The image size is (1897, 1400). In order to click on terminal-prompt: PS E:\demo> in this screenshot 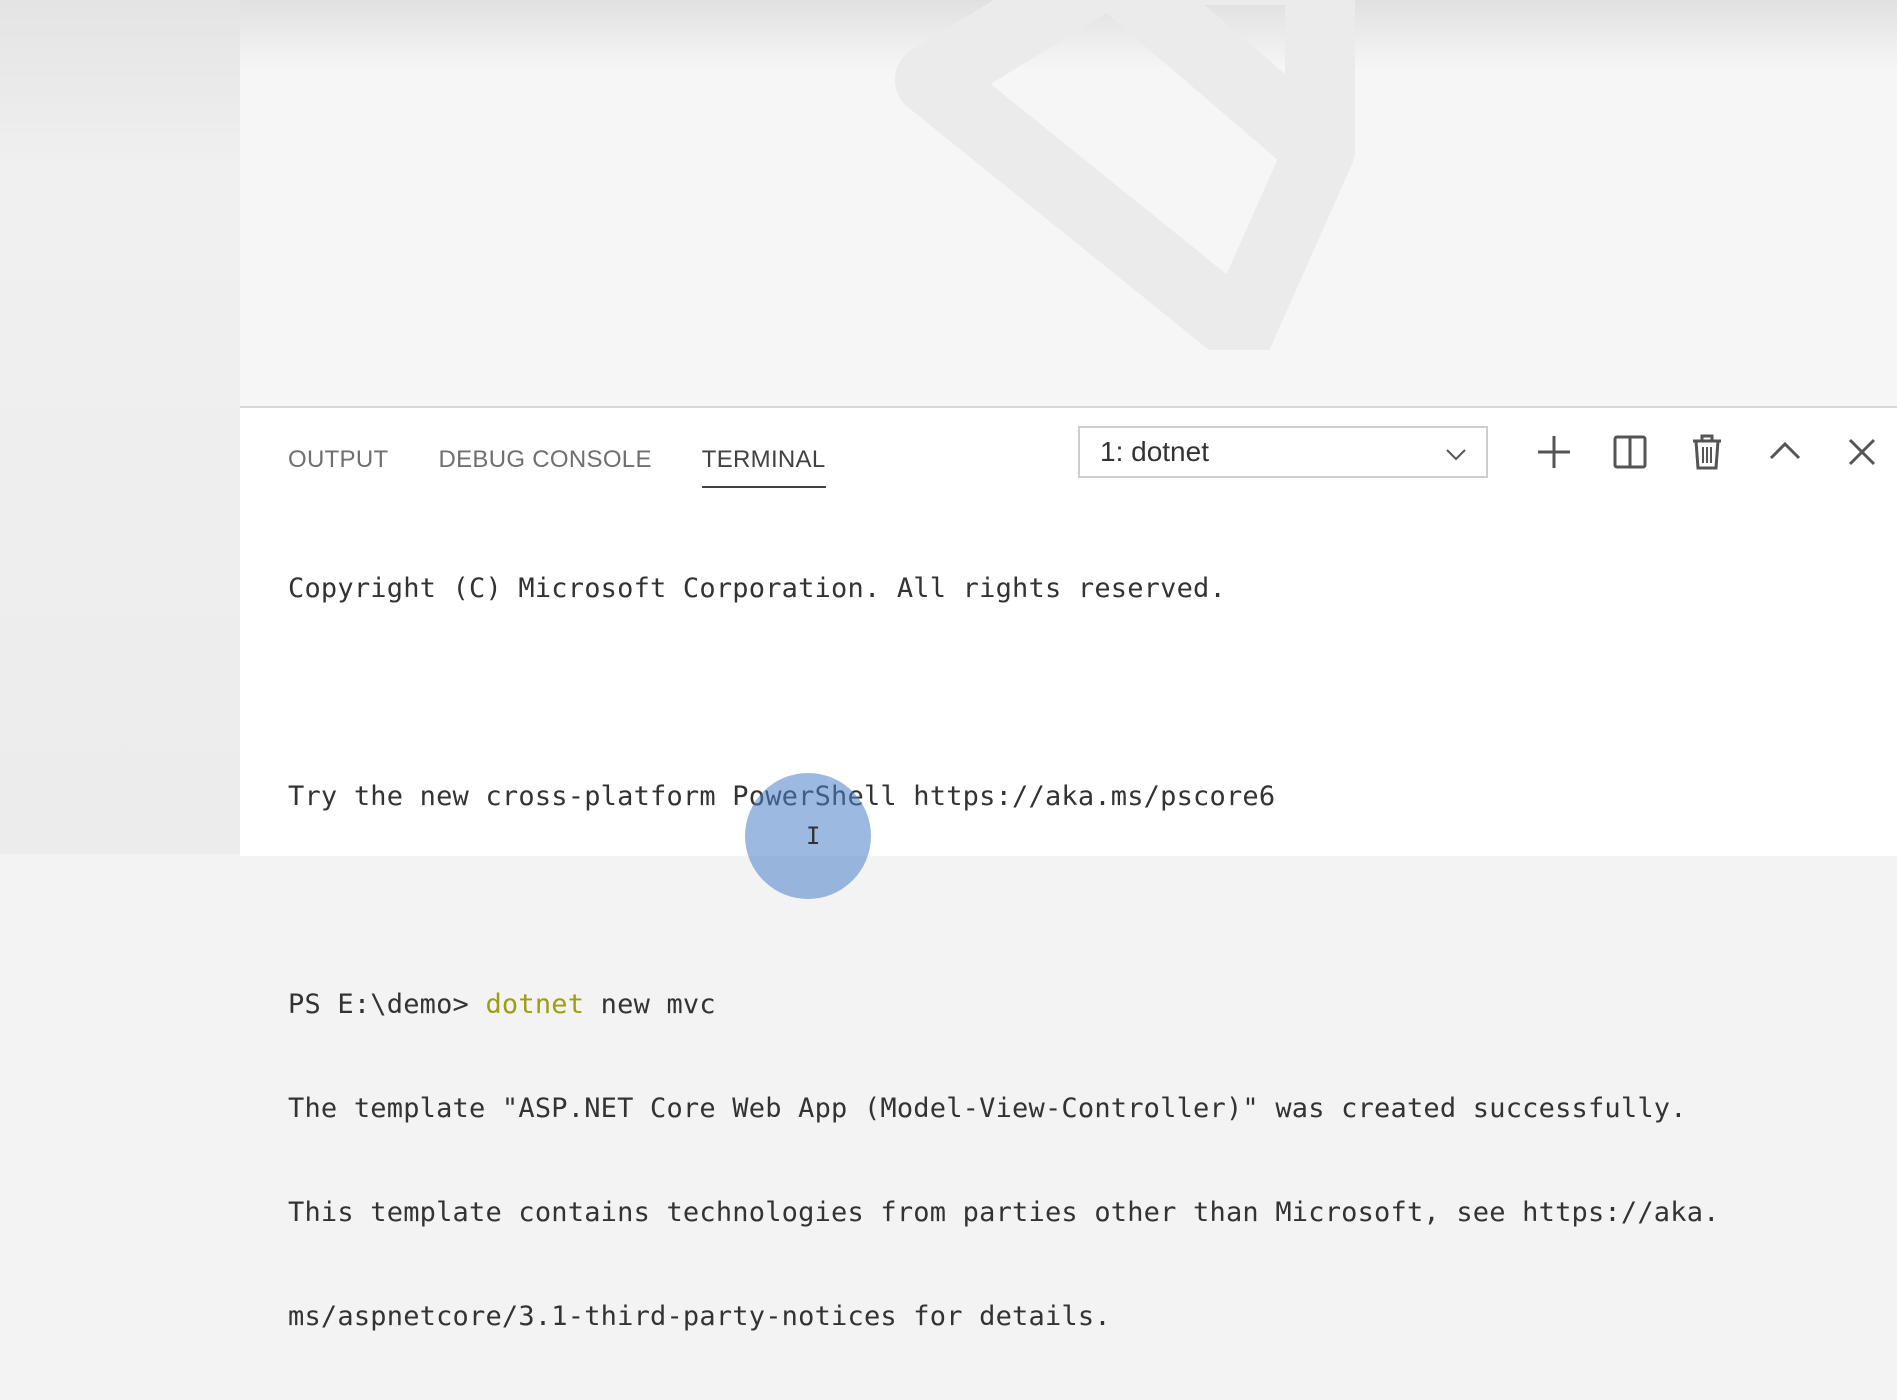, I will do `click(387, 1004)`.